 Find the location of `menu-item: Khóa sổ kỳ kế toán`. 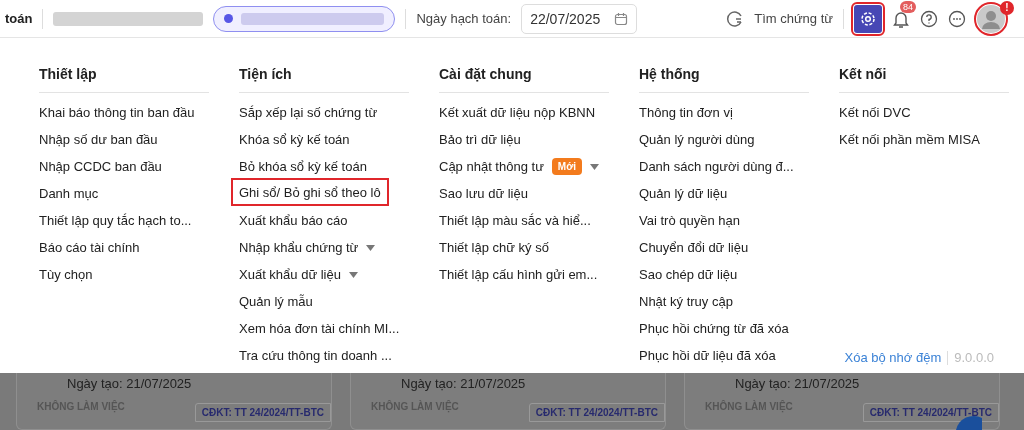

menu-item: Khóa sổ kỳ kế toán is located at coordinates (294, 139).